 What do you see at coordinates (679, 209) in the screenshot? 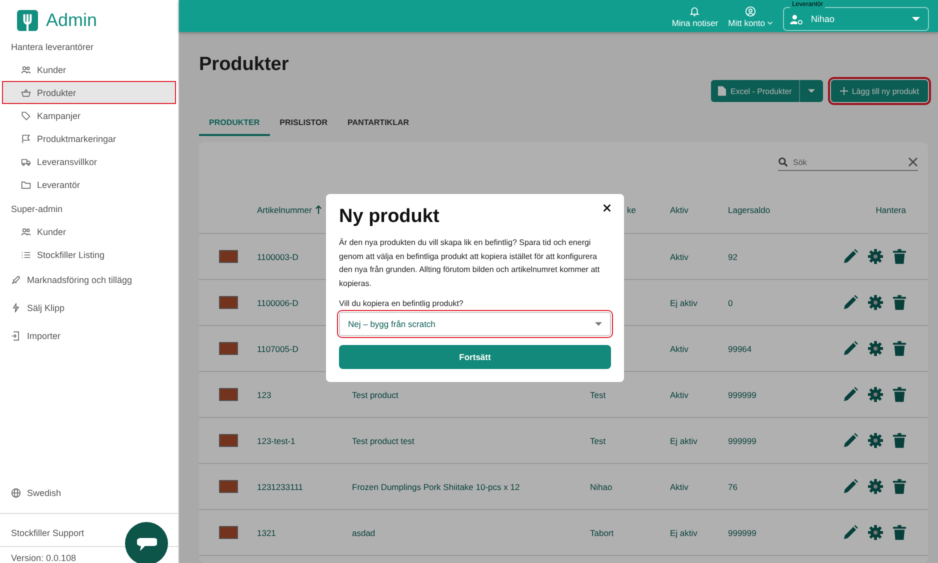
I see `column-header: Aktiv` at bounding box center [679, 209].